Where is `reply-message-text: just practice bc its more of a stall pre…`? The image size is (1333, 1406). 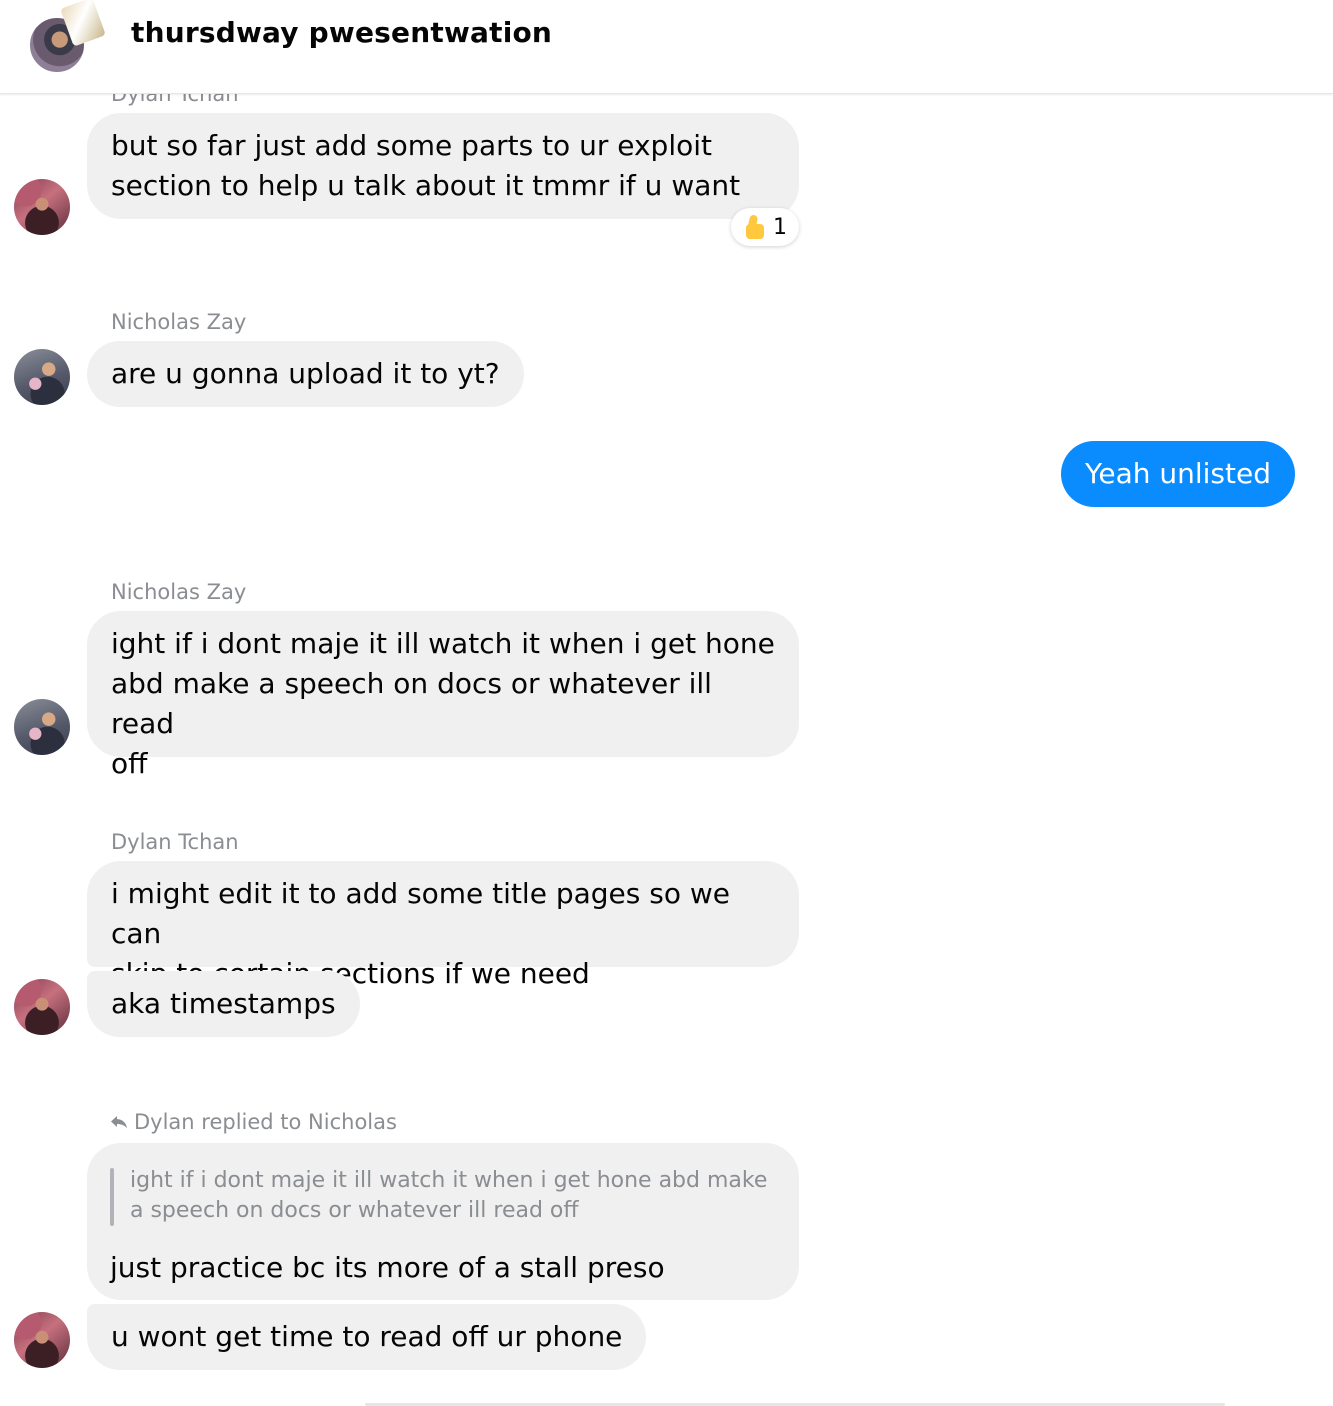
reply-message-text: just practice bc its more of a stall pre… is located at coordinates (387, 1267).